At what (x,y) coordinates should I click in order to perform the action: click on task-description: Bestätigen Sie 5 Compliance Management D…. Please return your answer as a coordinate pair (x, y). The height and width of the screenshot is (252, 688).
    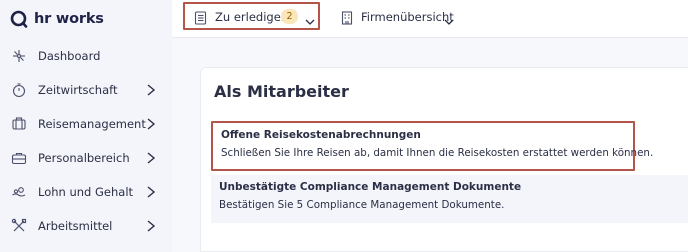
    Looking at the image, I should click on (362, 205).